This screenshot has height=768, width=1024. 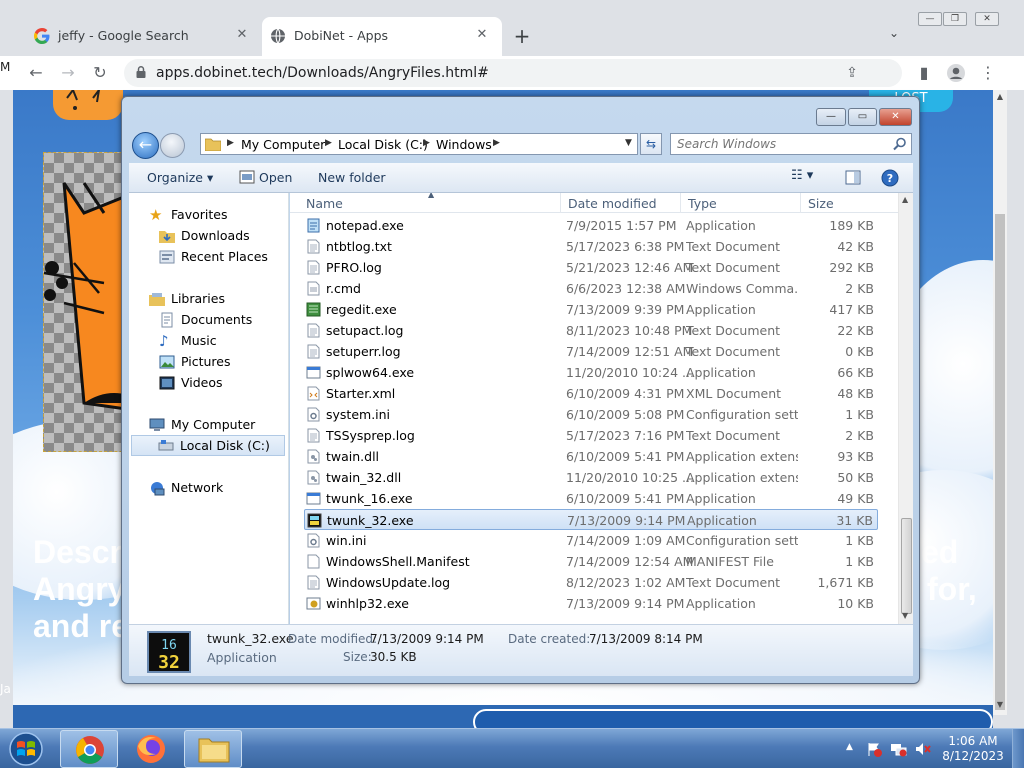 What do you see at coordinates (283, 144) in the screenshot?
I see `breadcrumb-my-computer: My Computer` at bounding box center [283, 144].